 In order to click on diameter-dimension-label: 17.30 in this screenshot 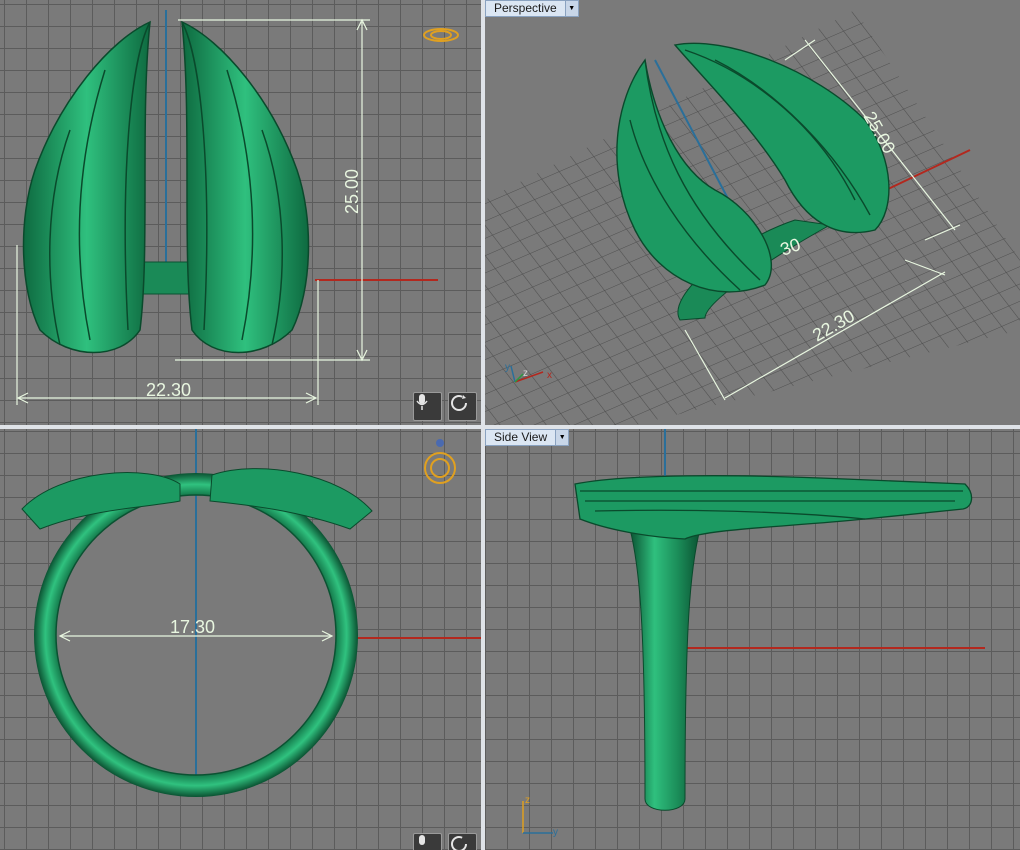, I will do `click(192, 627)`.